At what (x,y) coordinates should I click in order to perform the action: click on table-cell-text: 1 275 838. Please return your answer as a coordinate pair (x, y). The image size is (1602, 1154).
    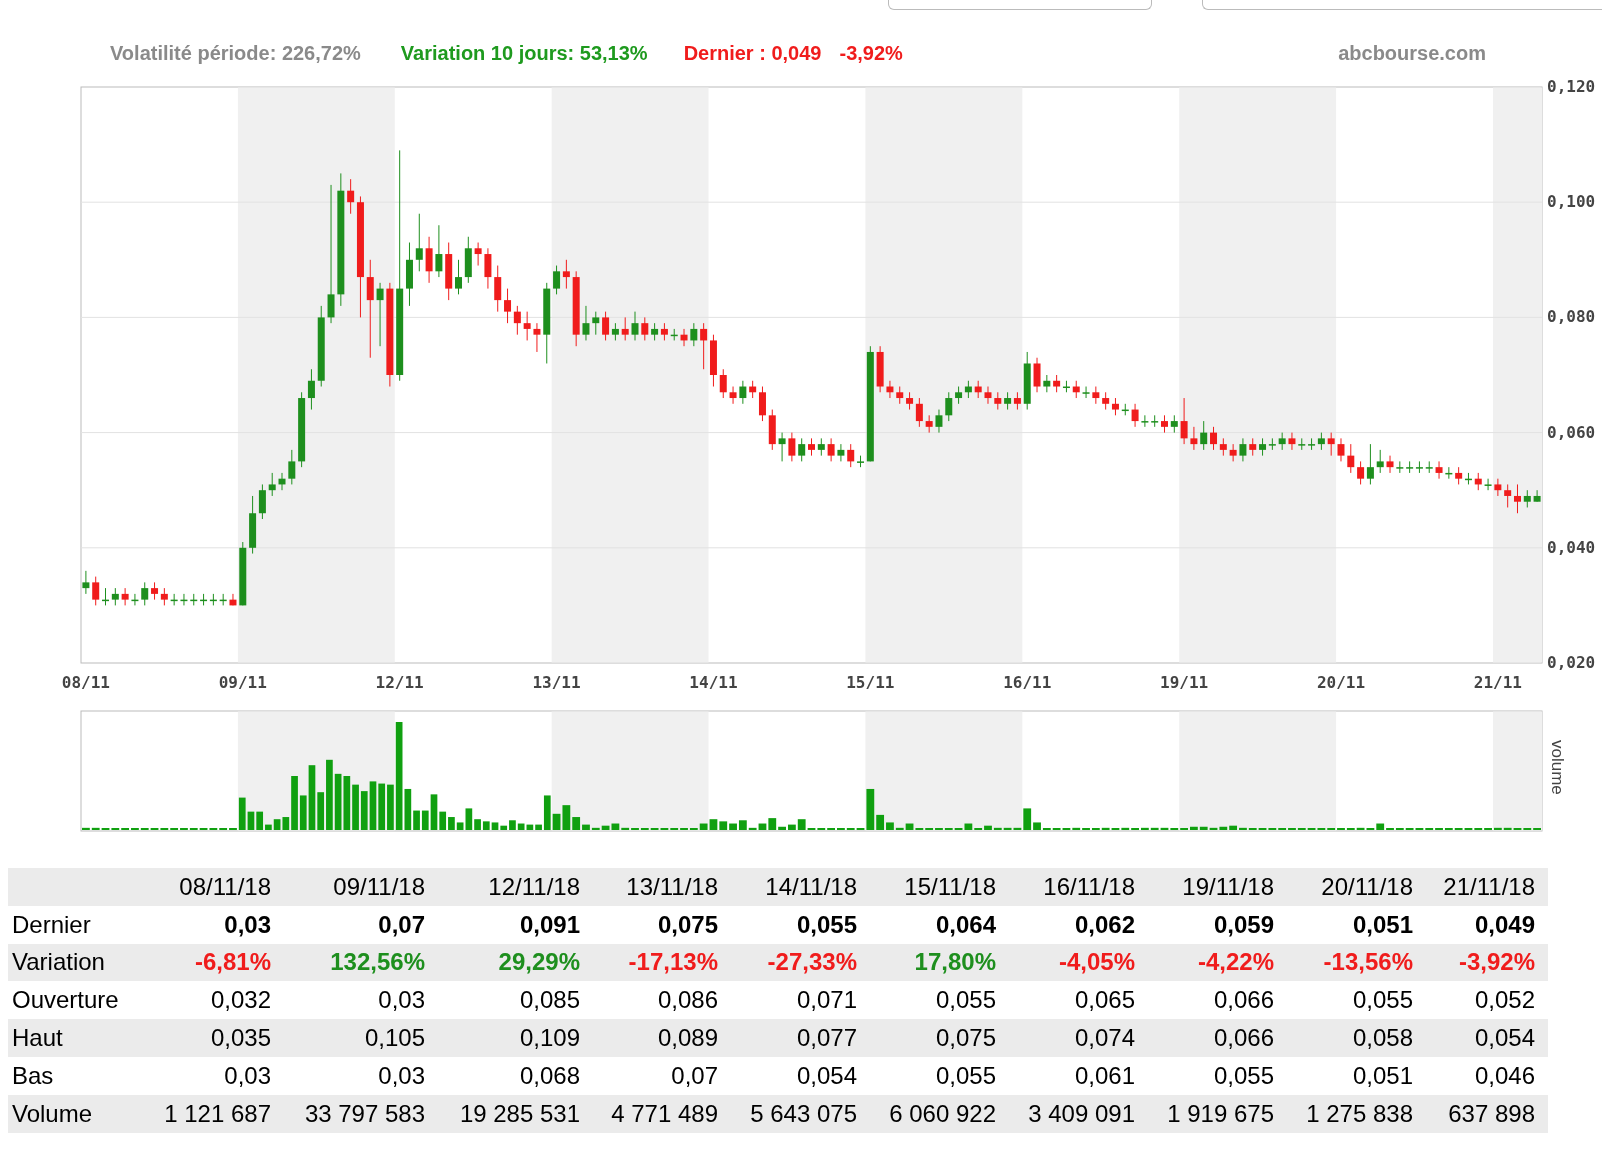
    Looking at the image, I should click on (1359, 1113).